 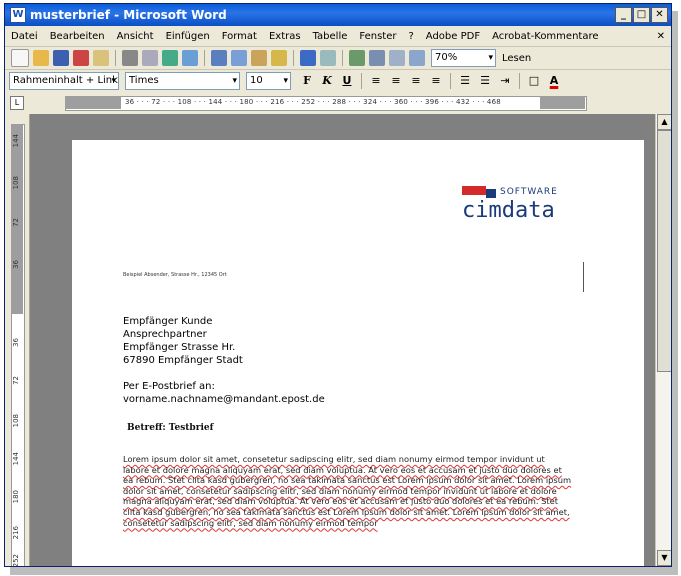 What do you see at coordinates (279, 58) in the screenshot?
I see `format-painter-icon` at bounding box center [279, 58].